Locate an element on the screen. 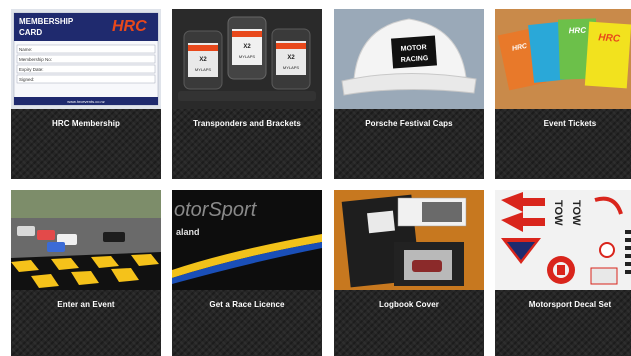 The image size is (631, 356). product-label: Motorsport Decal Set is located at coordinates (570, 304).